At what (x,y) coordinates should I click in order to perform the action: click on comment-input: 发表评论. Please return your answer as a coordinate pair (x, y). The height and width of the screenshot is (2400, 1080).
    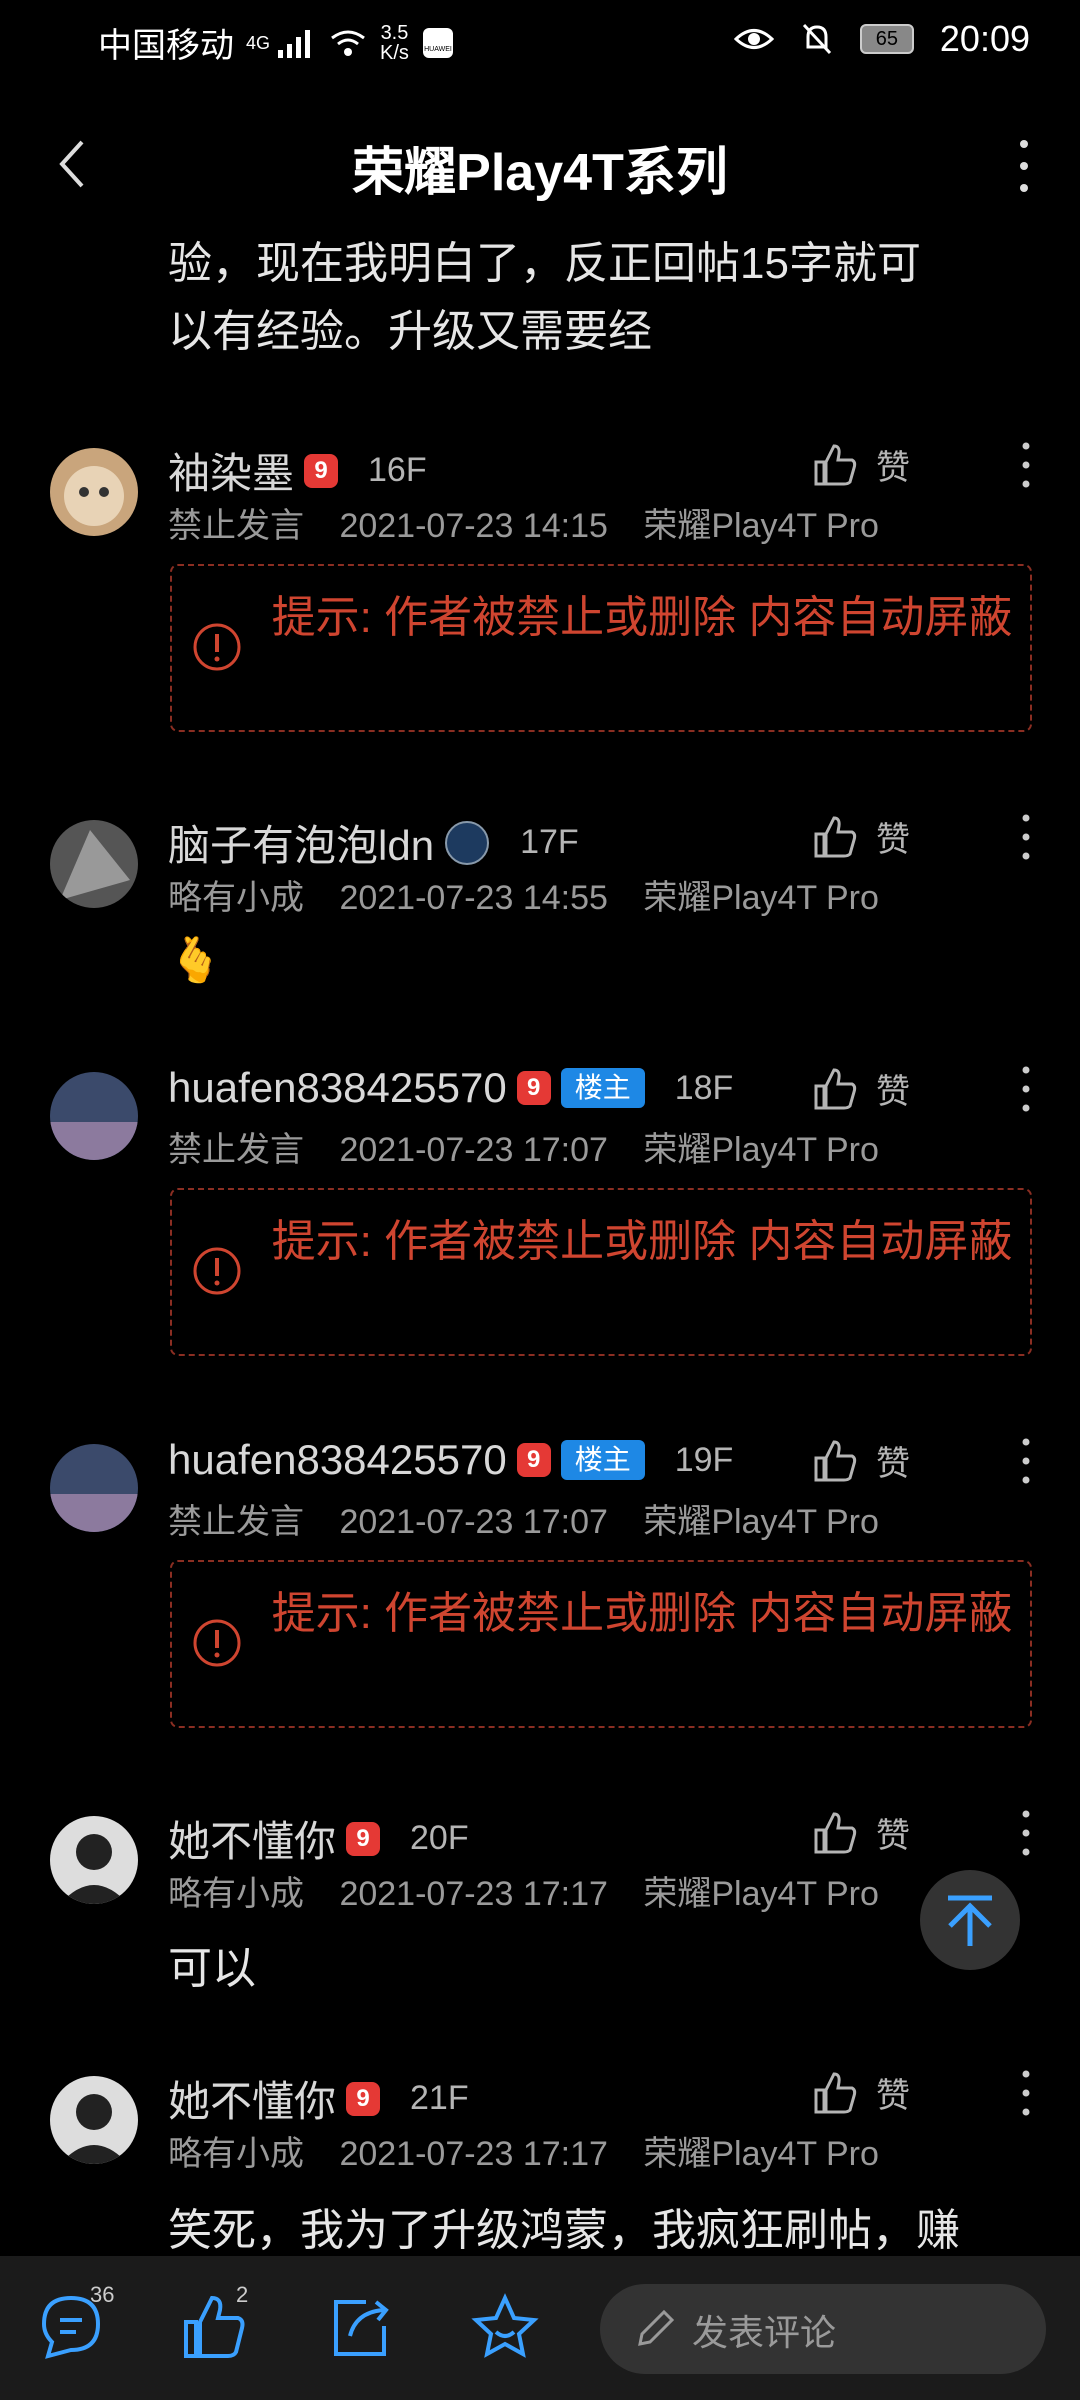
    Looking at the image, I should click on (823, 2329).